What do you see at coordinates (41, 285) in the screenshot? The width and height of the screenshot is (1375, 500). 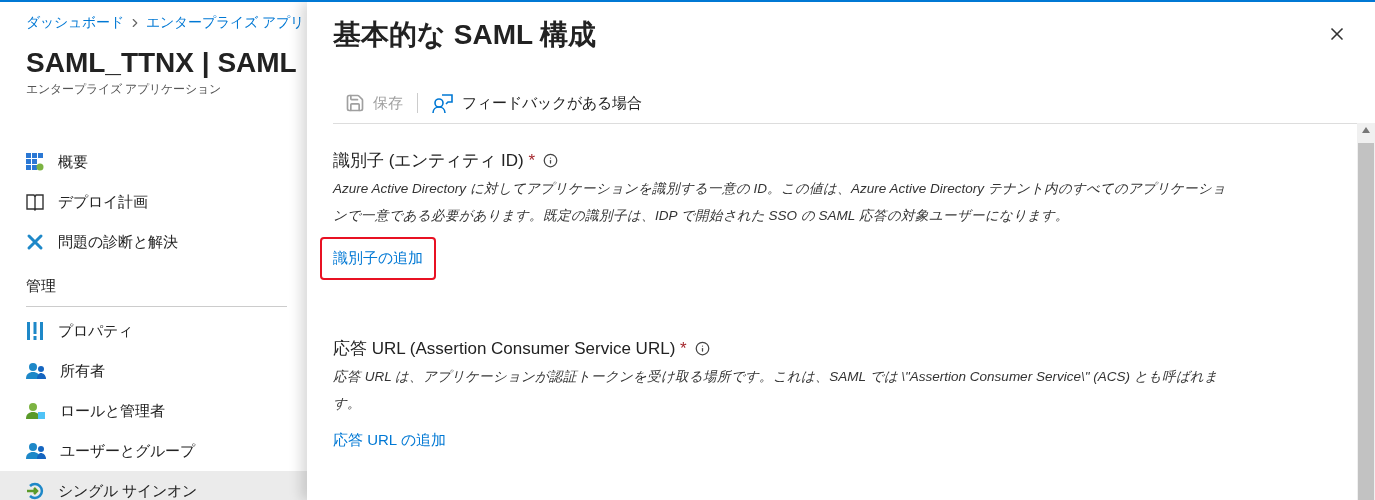 I see `section-header: 管理` at bounding box center [41, 285].